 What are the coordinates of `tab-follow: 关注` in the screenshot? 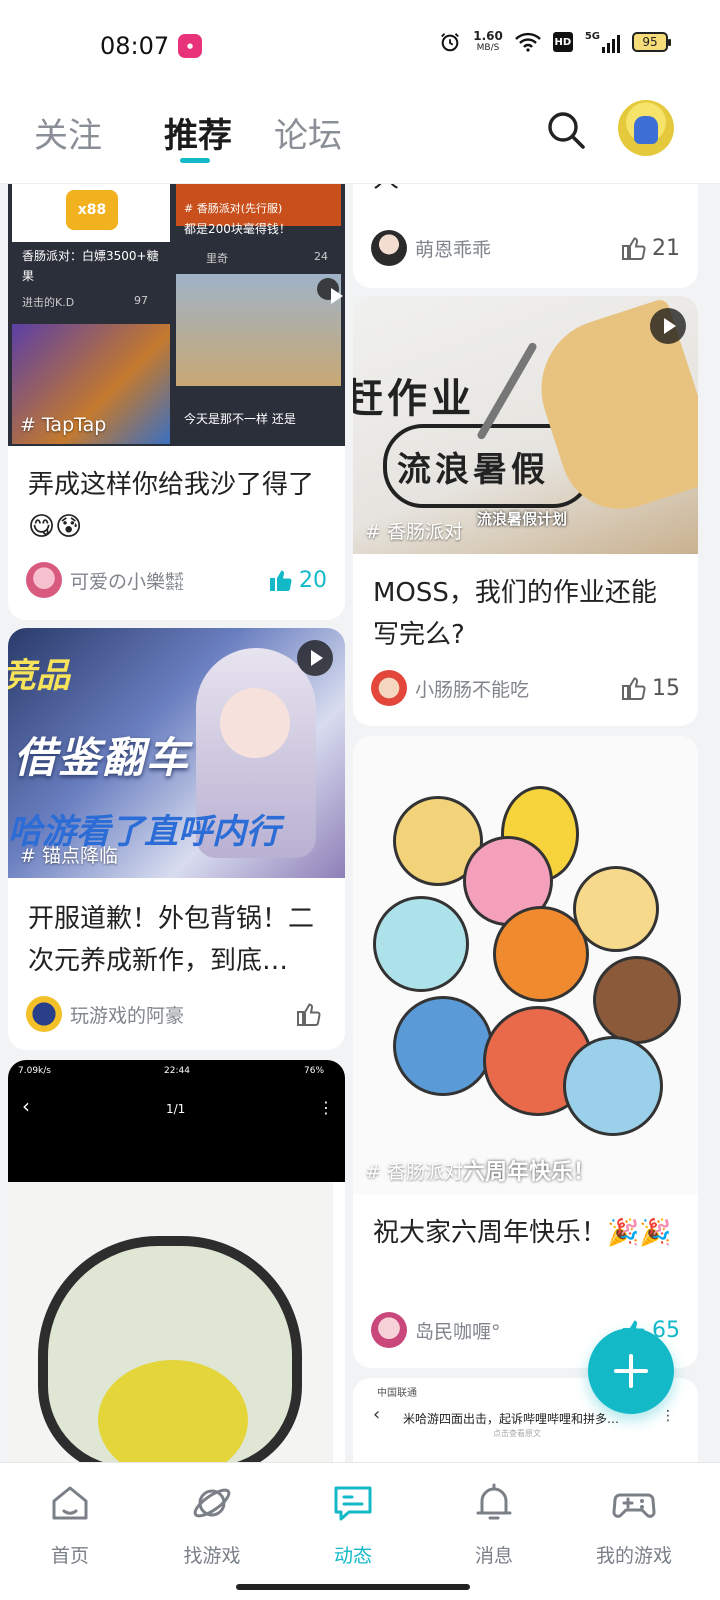 It's located at (68, 132).